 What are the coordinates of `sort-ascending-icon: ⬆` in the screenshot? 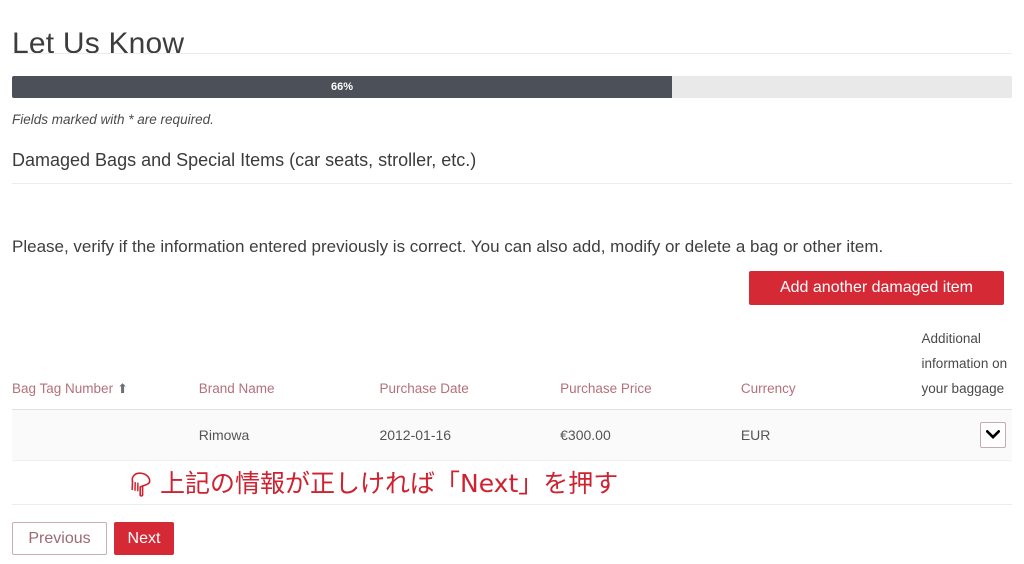 It's located at (122, 388).